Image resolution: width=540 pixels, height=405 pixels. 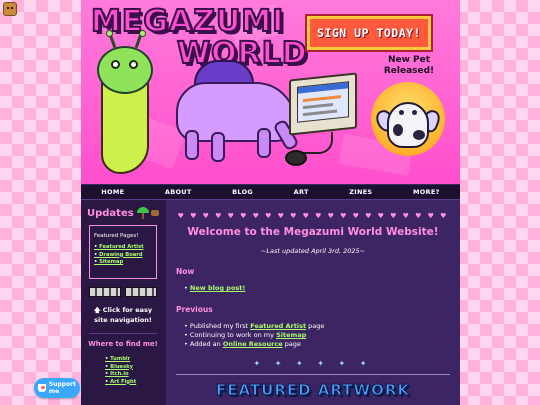 What do you see at coordinates (10, 9) in the screenshot?
I see `corner-pet-icon` at bounding box center [10, 9].